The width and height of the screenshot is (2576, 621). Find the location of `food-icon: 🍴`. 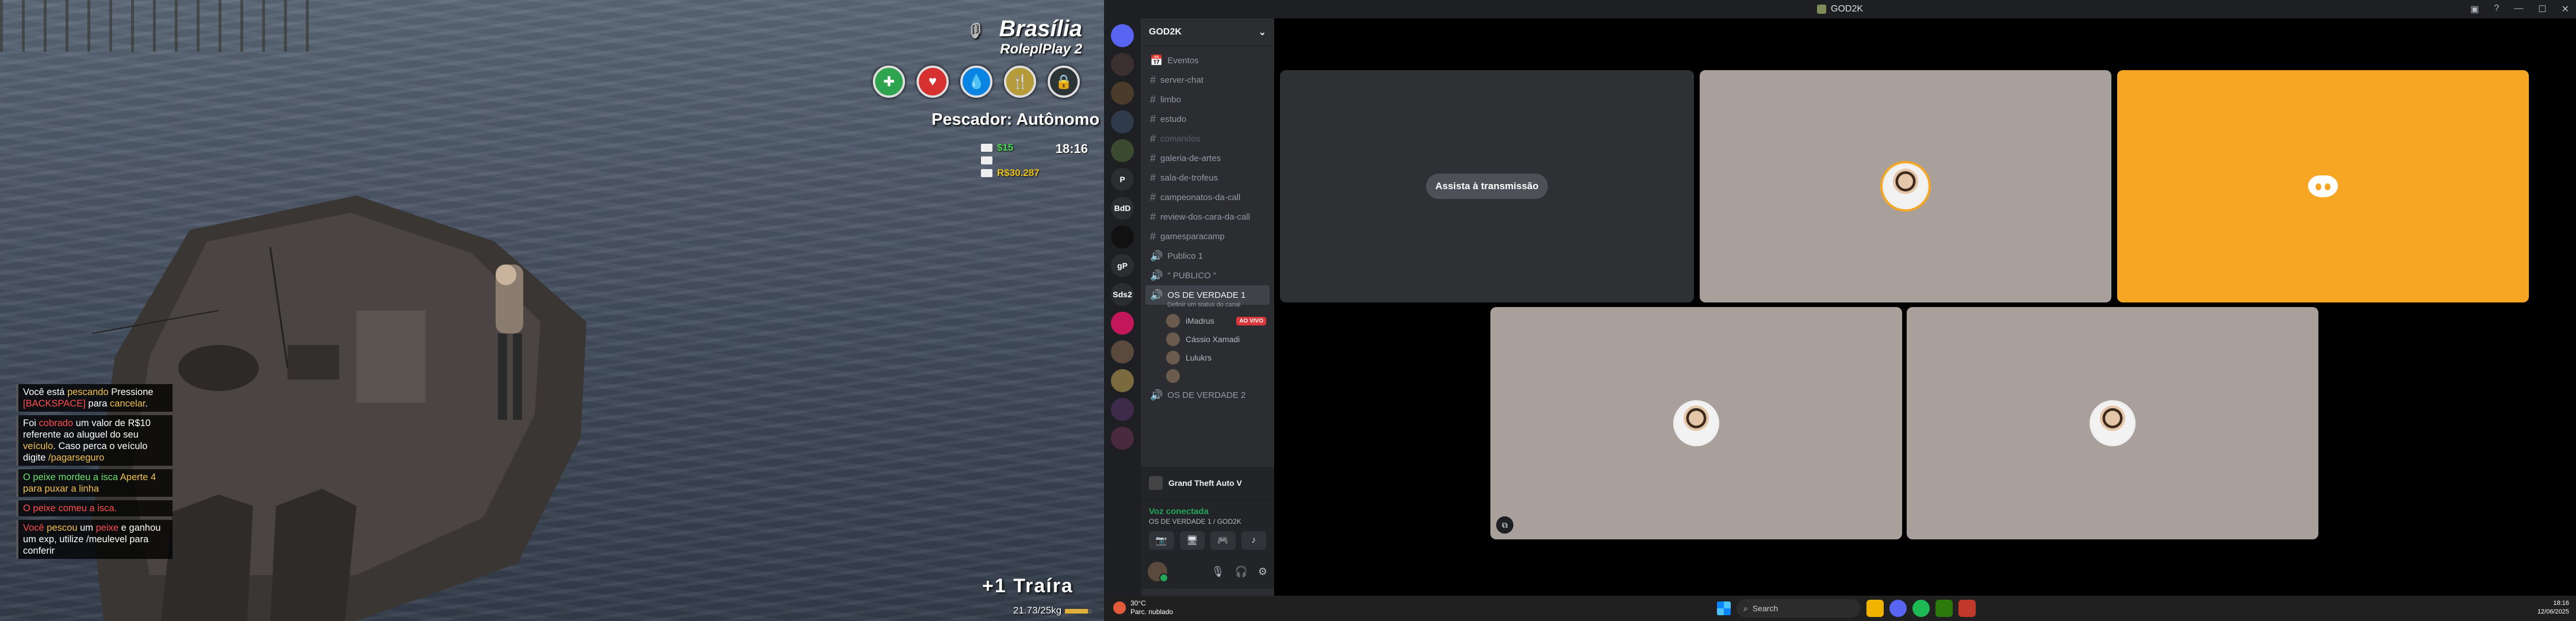

food-icon: 🍴 is located at coordinates (1020, 82).